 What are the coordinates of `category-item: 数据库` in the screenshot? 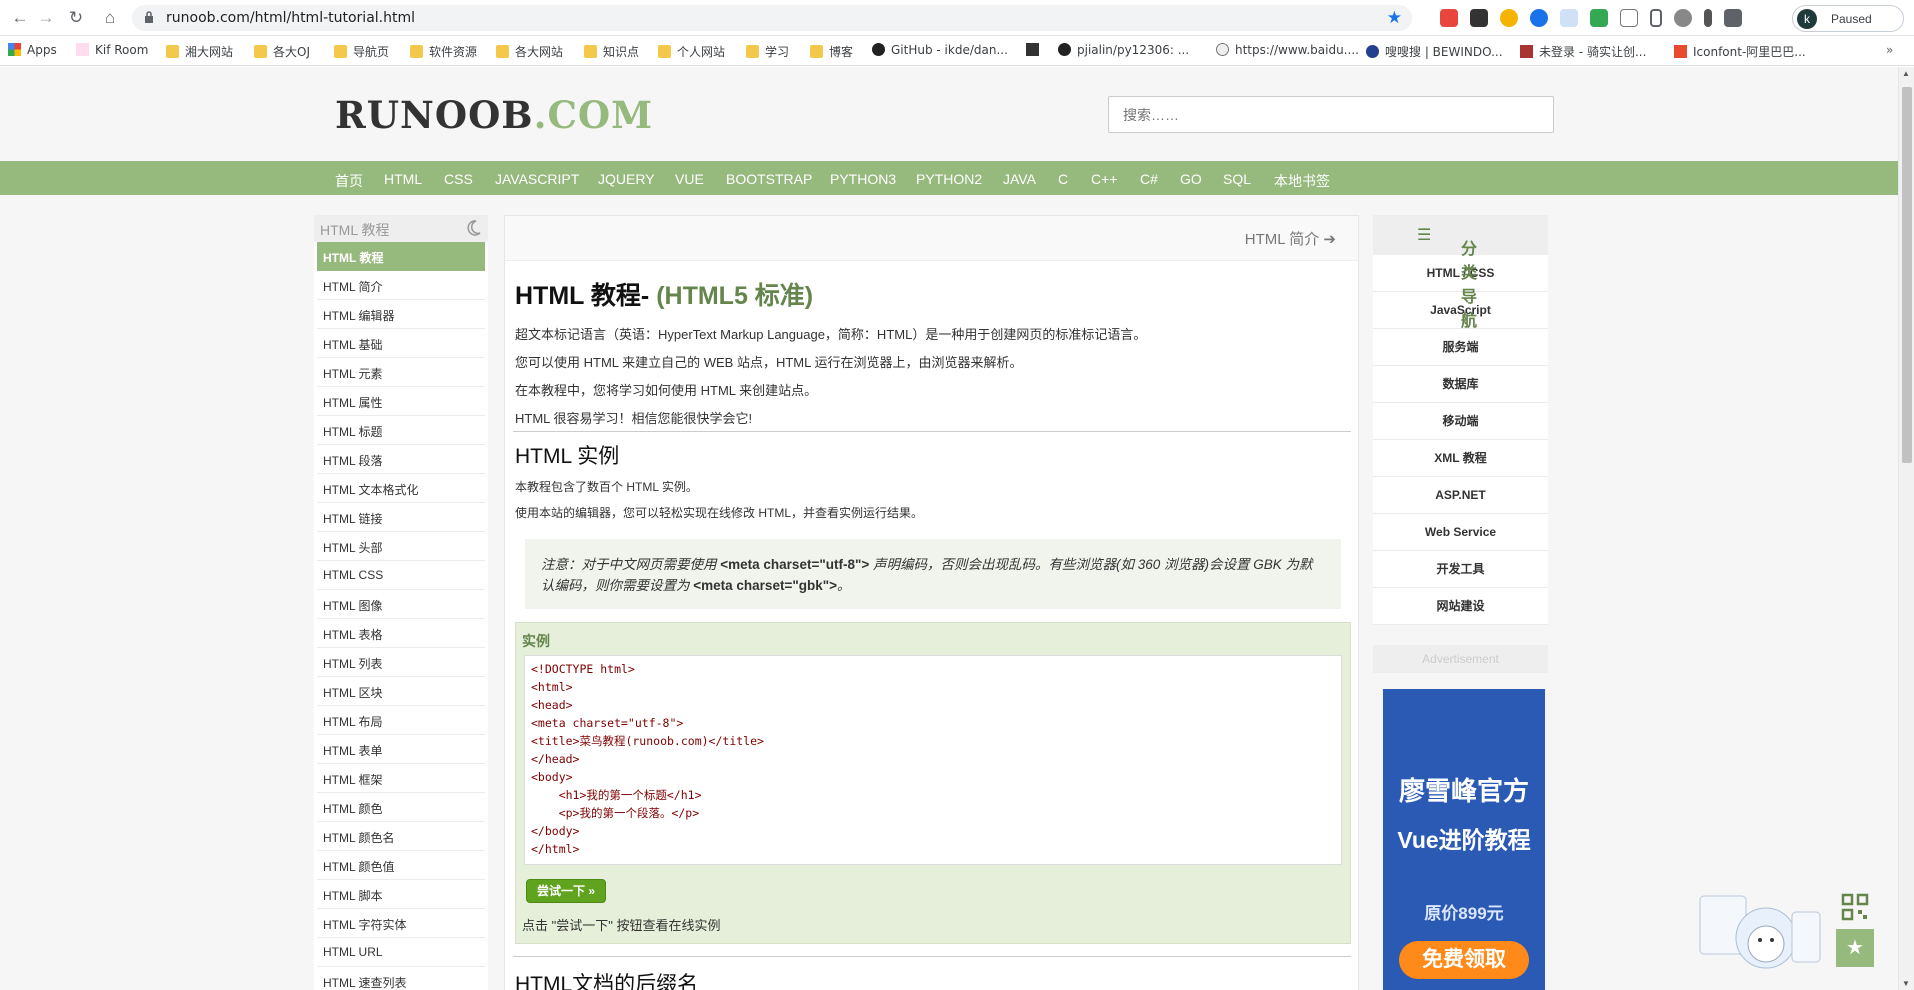 It's located at (1460, 384).